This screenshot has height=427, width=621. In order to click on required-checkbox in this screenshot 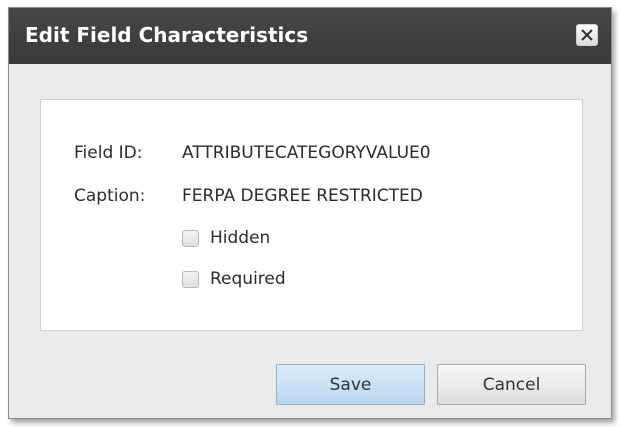, I will do `click(190, 279)`.